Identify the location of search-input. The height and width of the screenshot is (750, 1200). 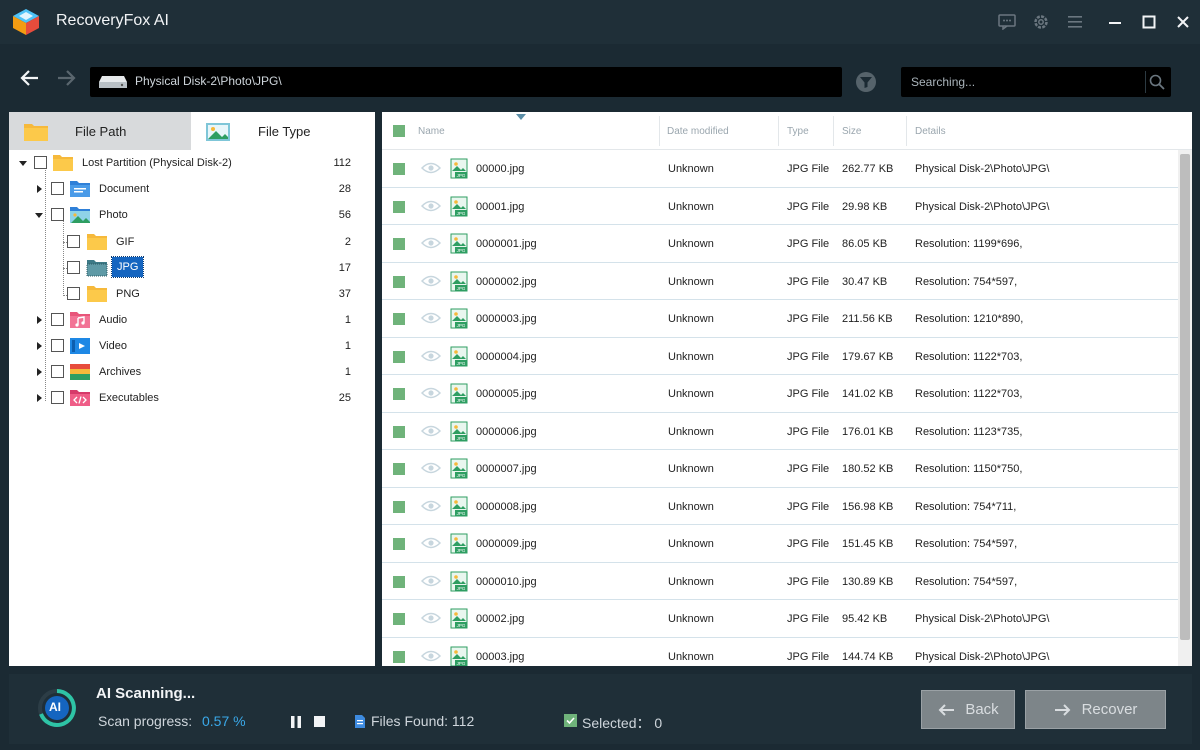
(1020, 82).